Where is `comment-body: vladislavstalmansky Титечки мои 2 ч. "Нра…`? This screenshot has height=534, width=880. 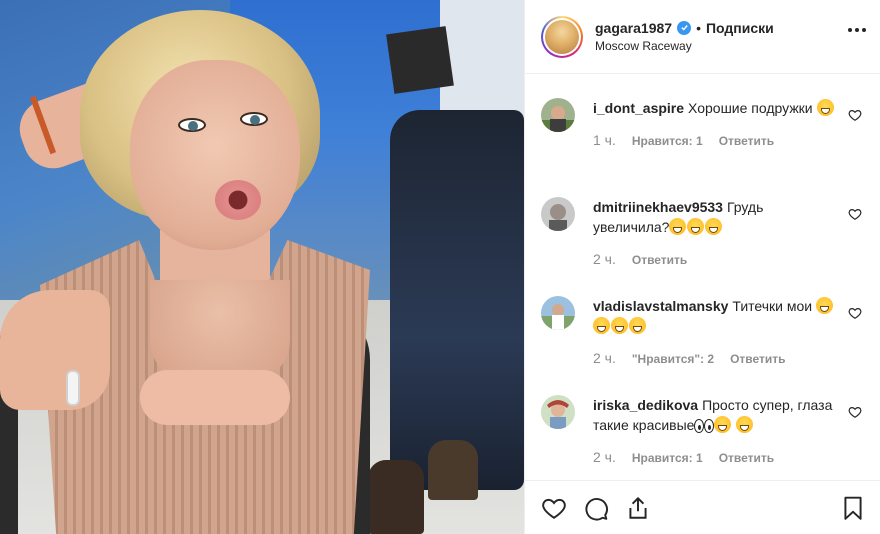 comment-body: vladislavstalmansky Титечки мои 2 ч. "Нра… is located at coordinates (717, 333).